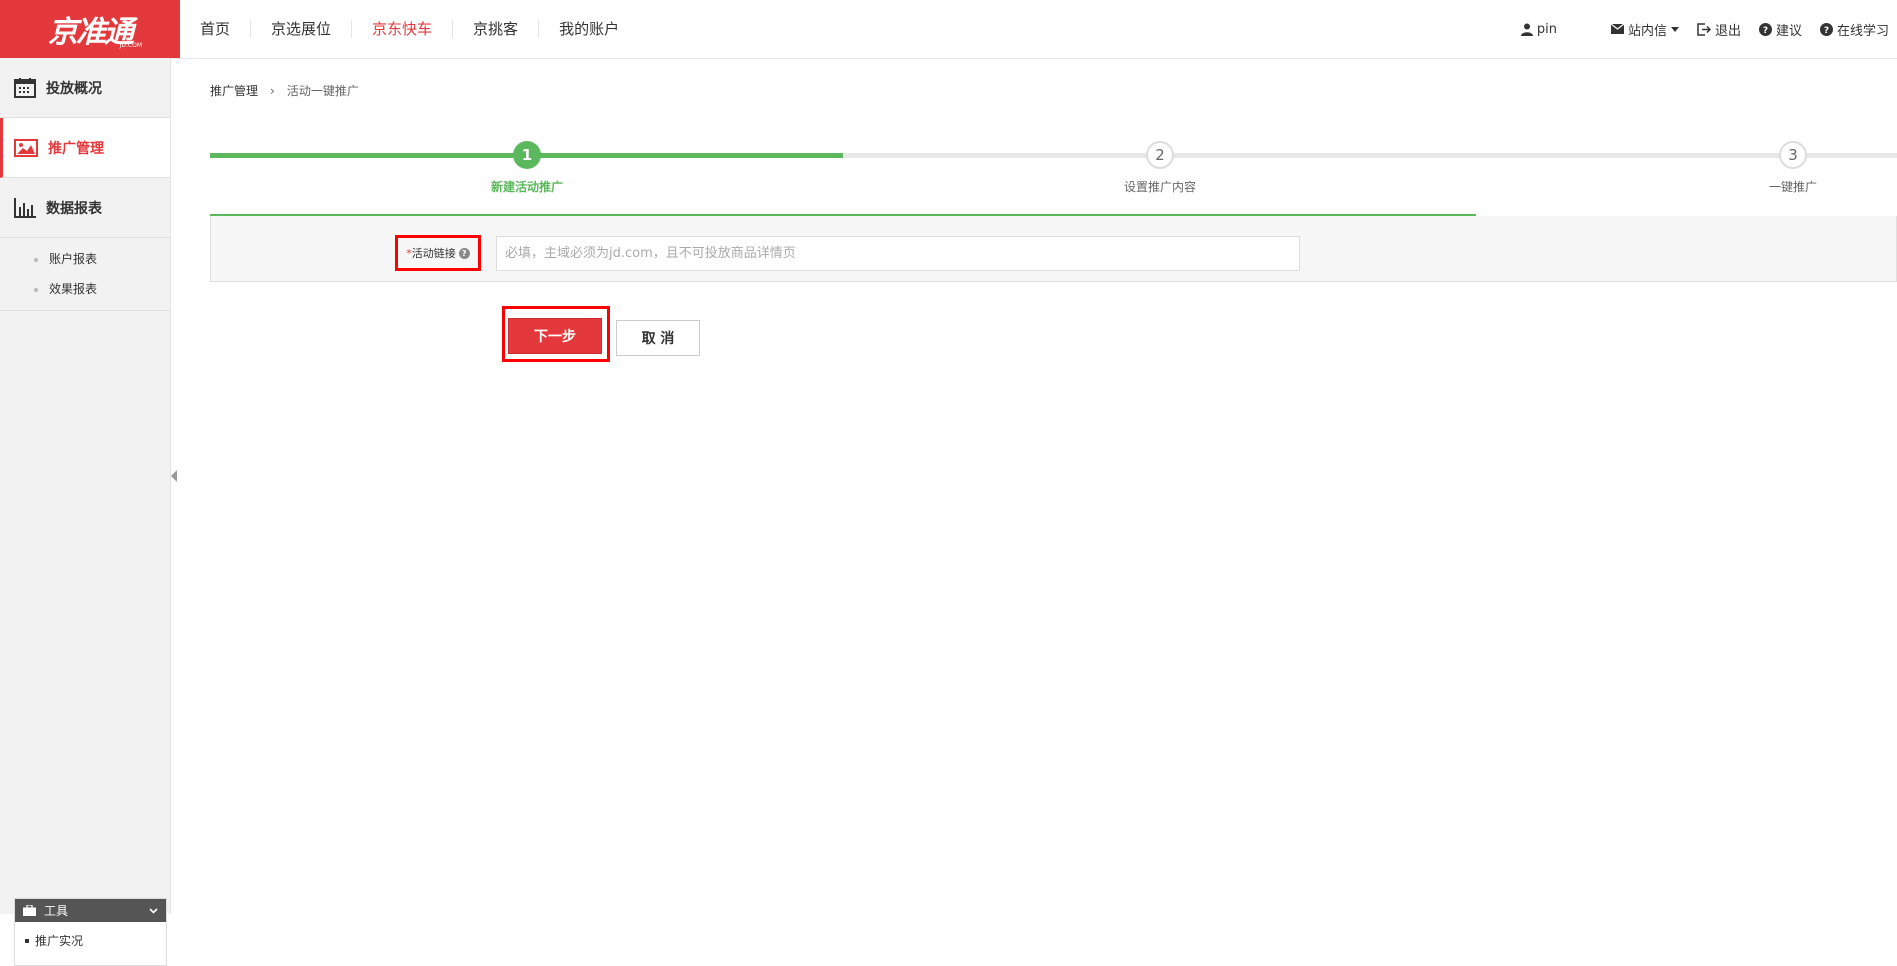  What do you see at coordinates (658, 338) in the screenshot?
I see `cancel-button: 取 消` at bounding box center [658, 338].